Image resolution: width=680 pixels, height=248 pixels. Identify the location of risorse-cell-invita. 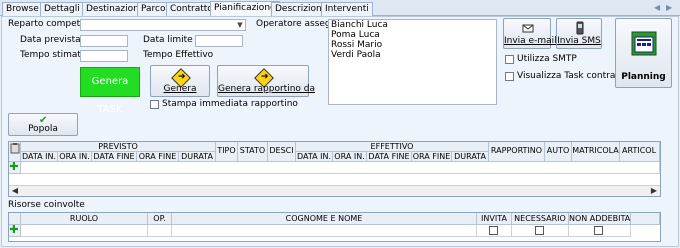
(494, 231).